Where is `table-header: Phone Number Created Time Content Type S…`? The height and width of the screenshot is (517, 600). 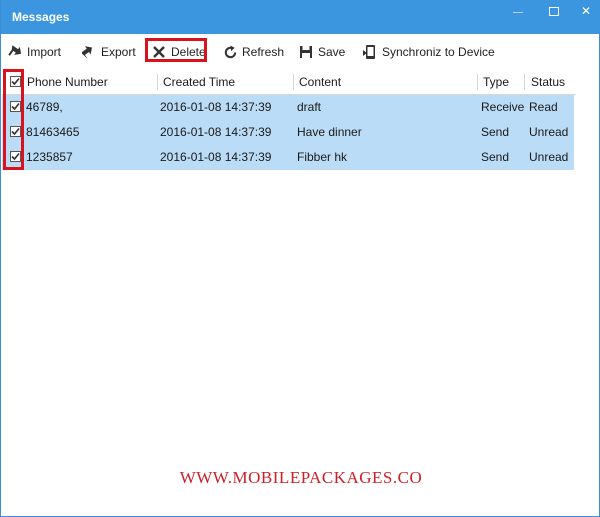 table-header: Phone Number Created Time Content Type S… is located at coordinates (289, 82).